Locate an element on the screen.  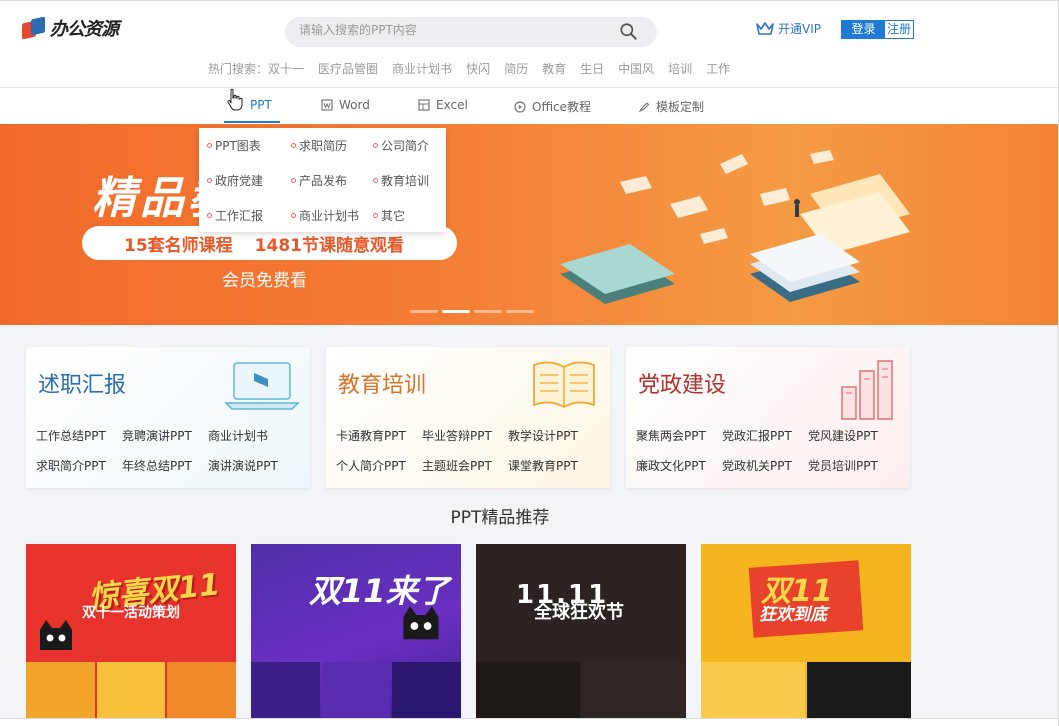
category-link: 党政汇报PPT is located at coordinates (765, 435).